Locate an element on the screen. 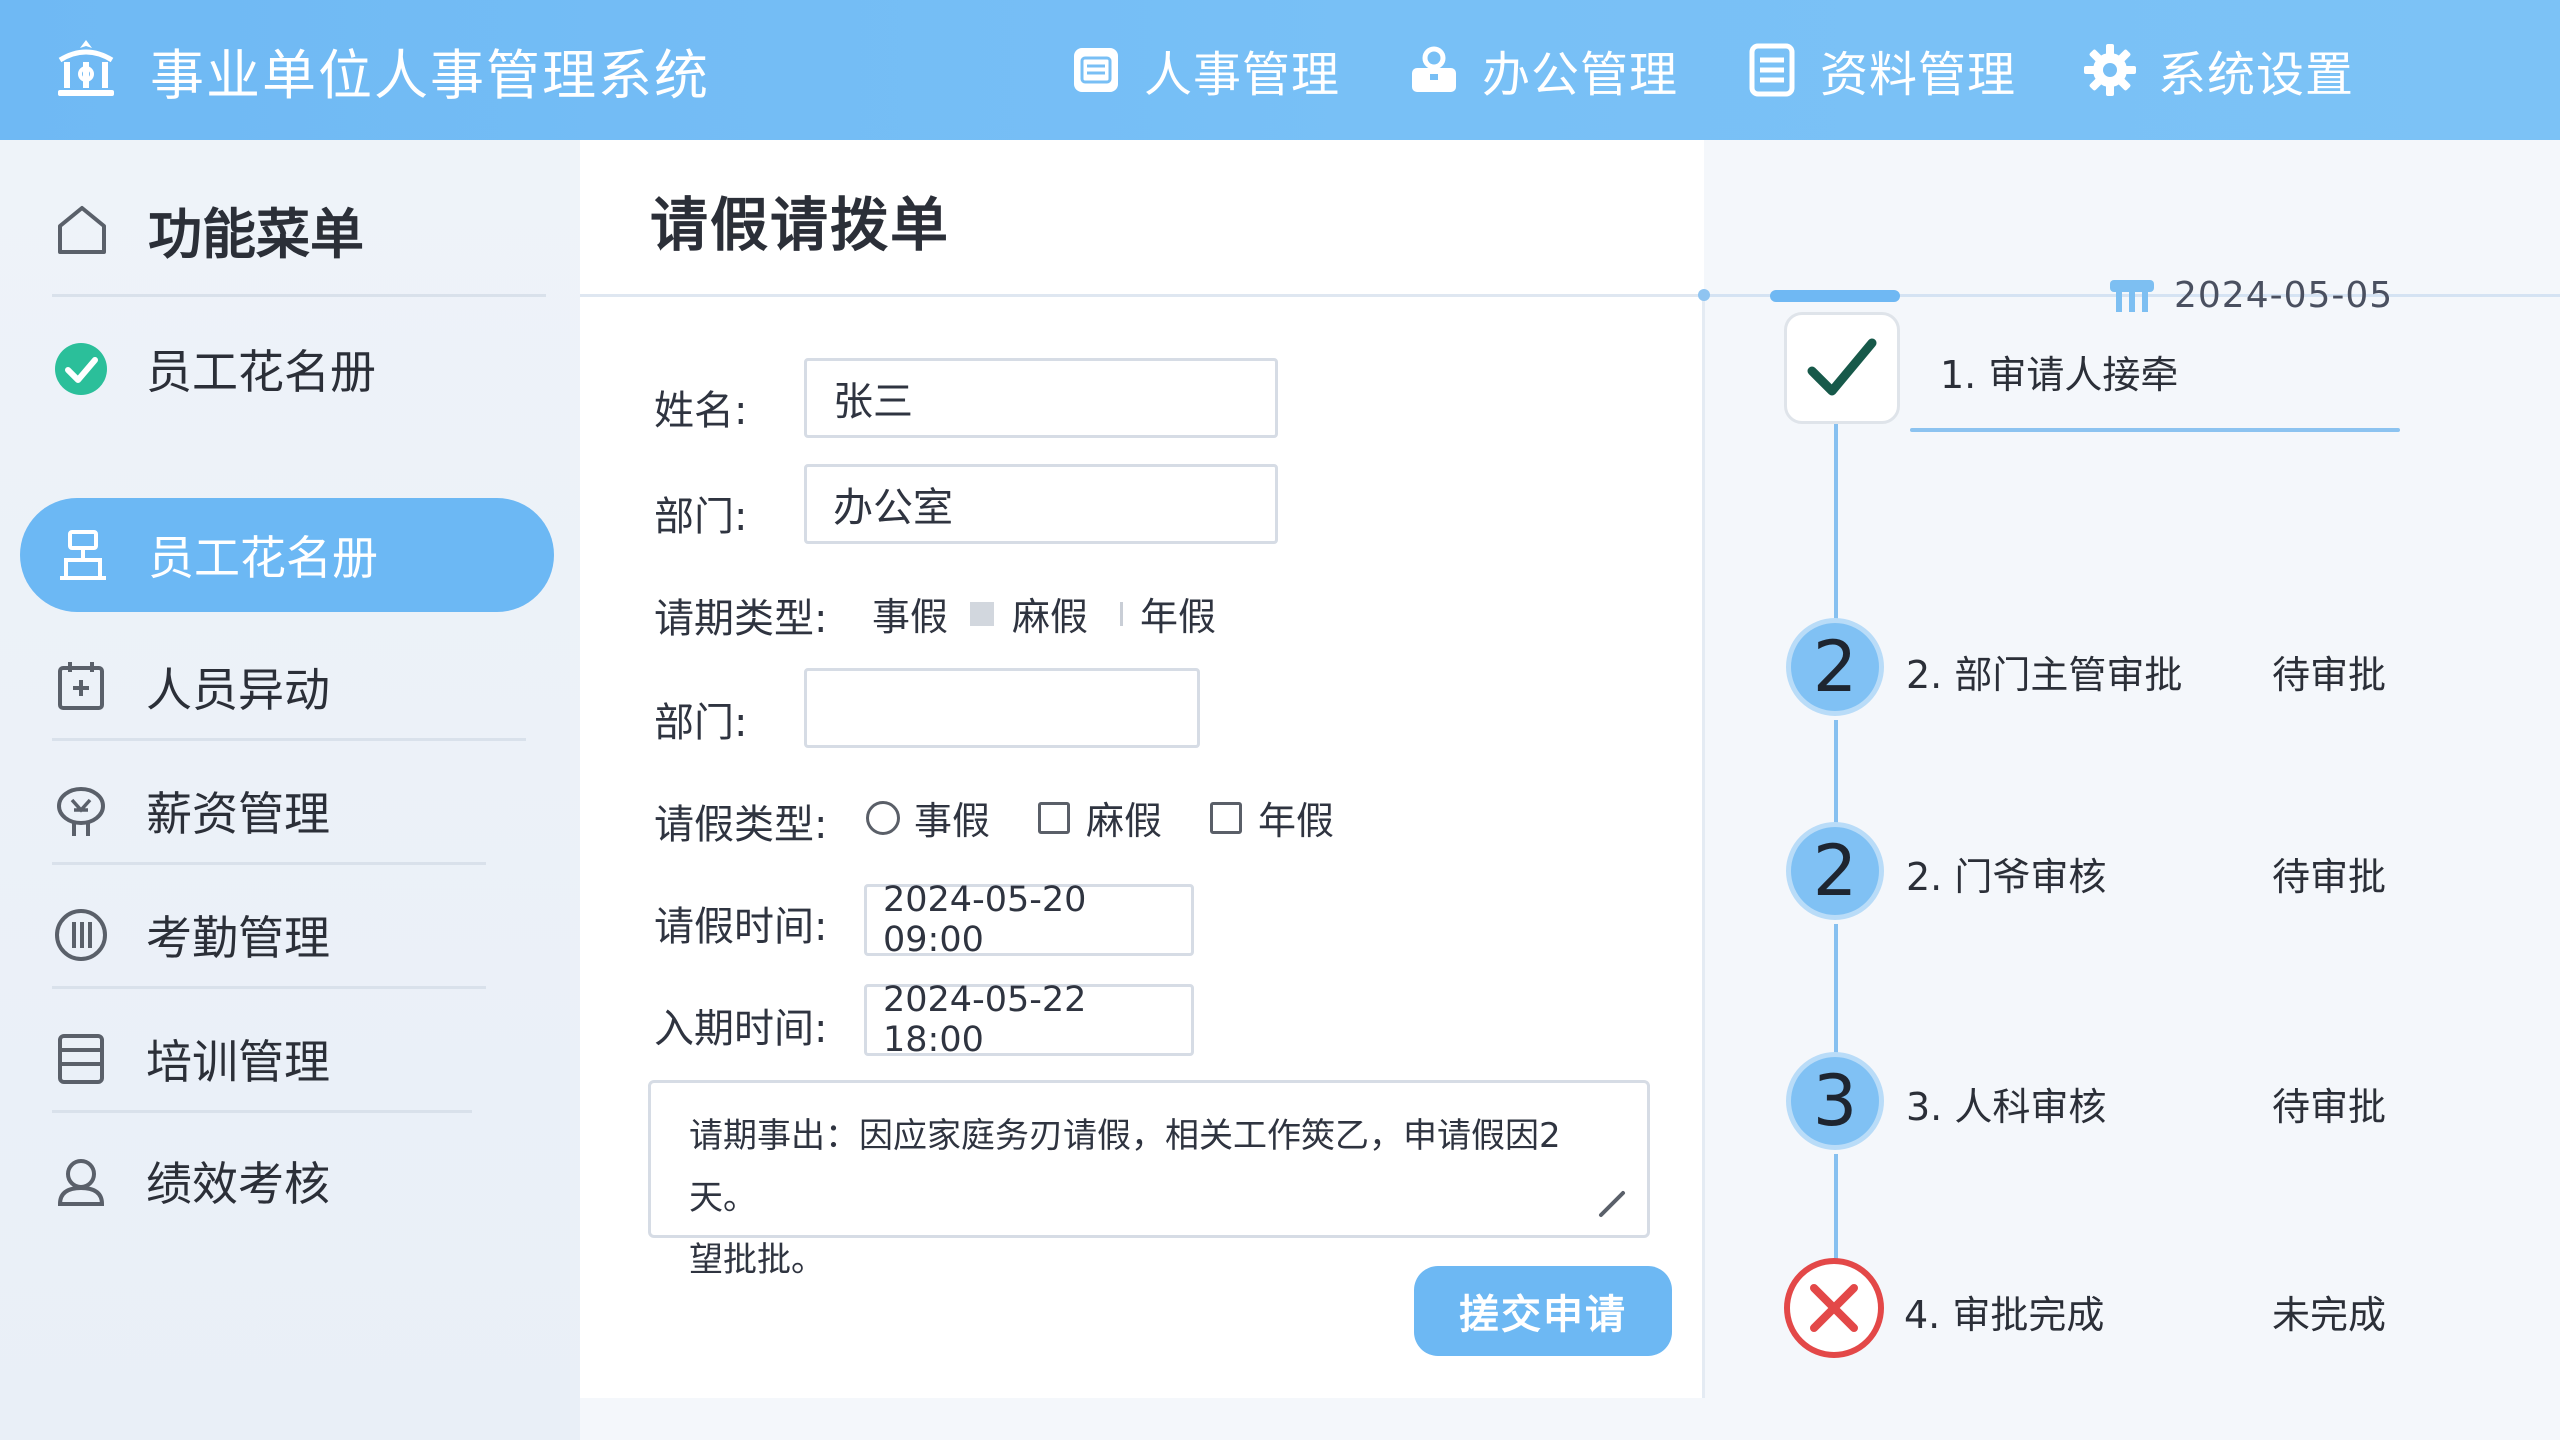  dept-label: 部门: is located at coordinates (701, 517).